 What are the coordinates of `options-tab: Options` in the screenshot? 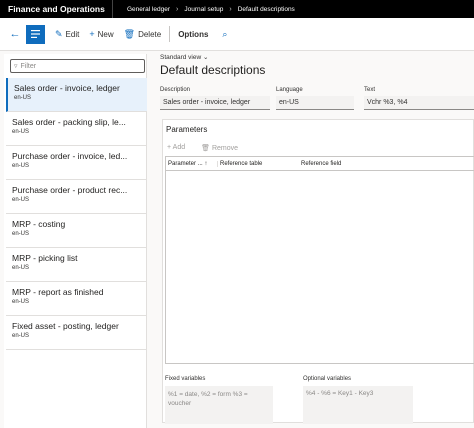 It's located at (193, 34).